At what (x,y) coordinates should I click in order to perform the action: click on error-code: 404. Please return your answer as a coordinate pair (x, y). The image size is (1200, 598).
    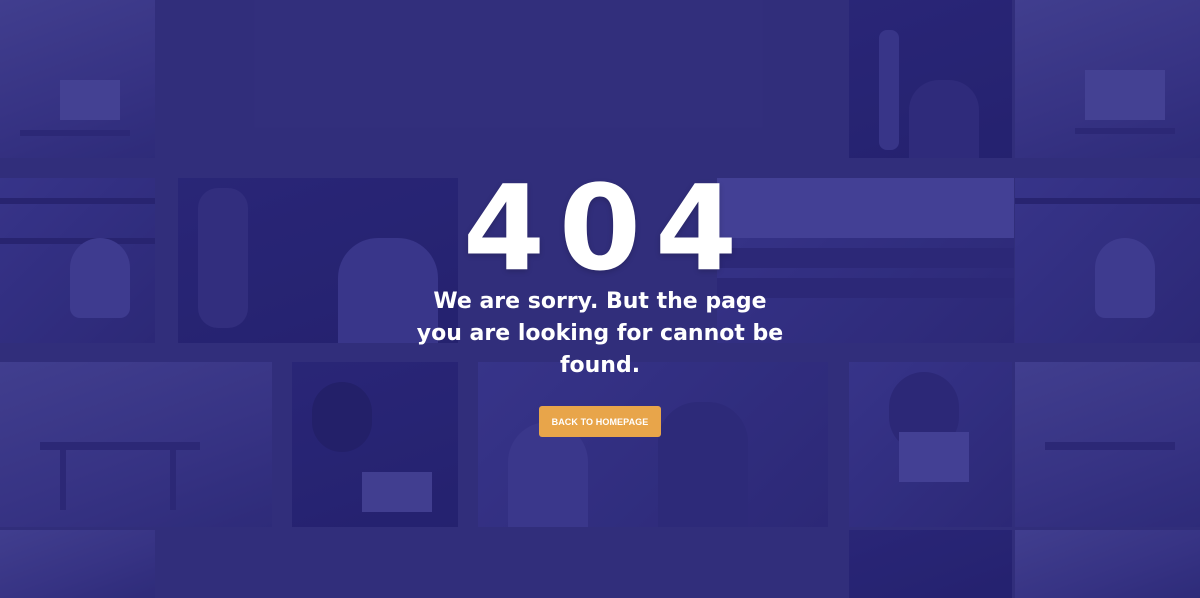
    Looking at the image, I should click on (607, 228).